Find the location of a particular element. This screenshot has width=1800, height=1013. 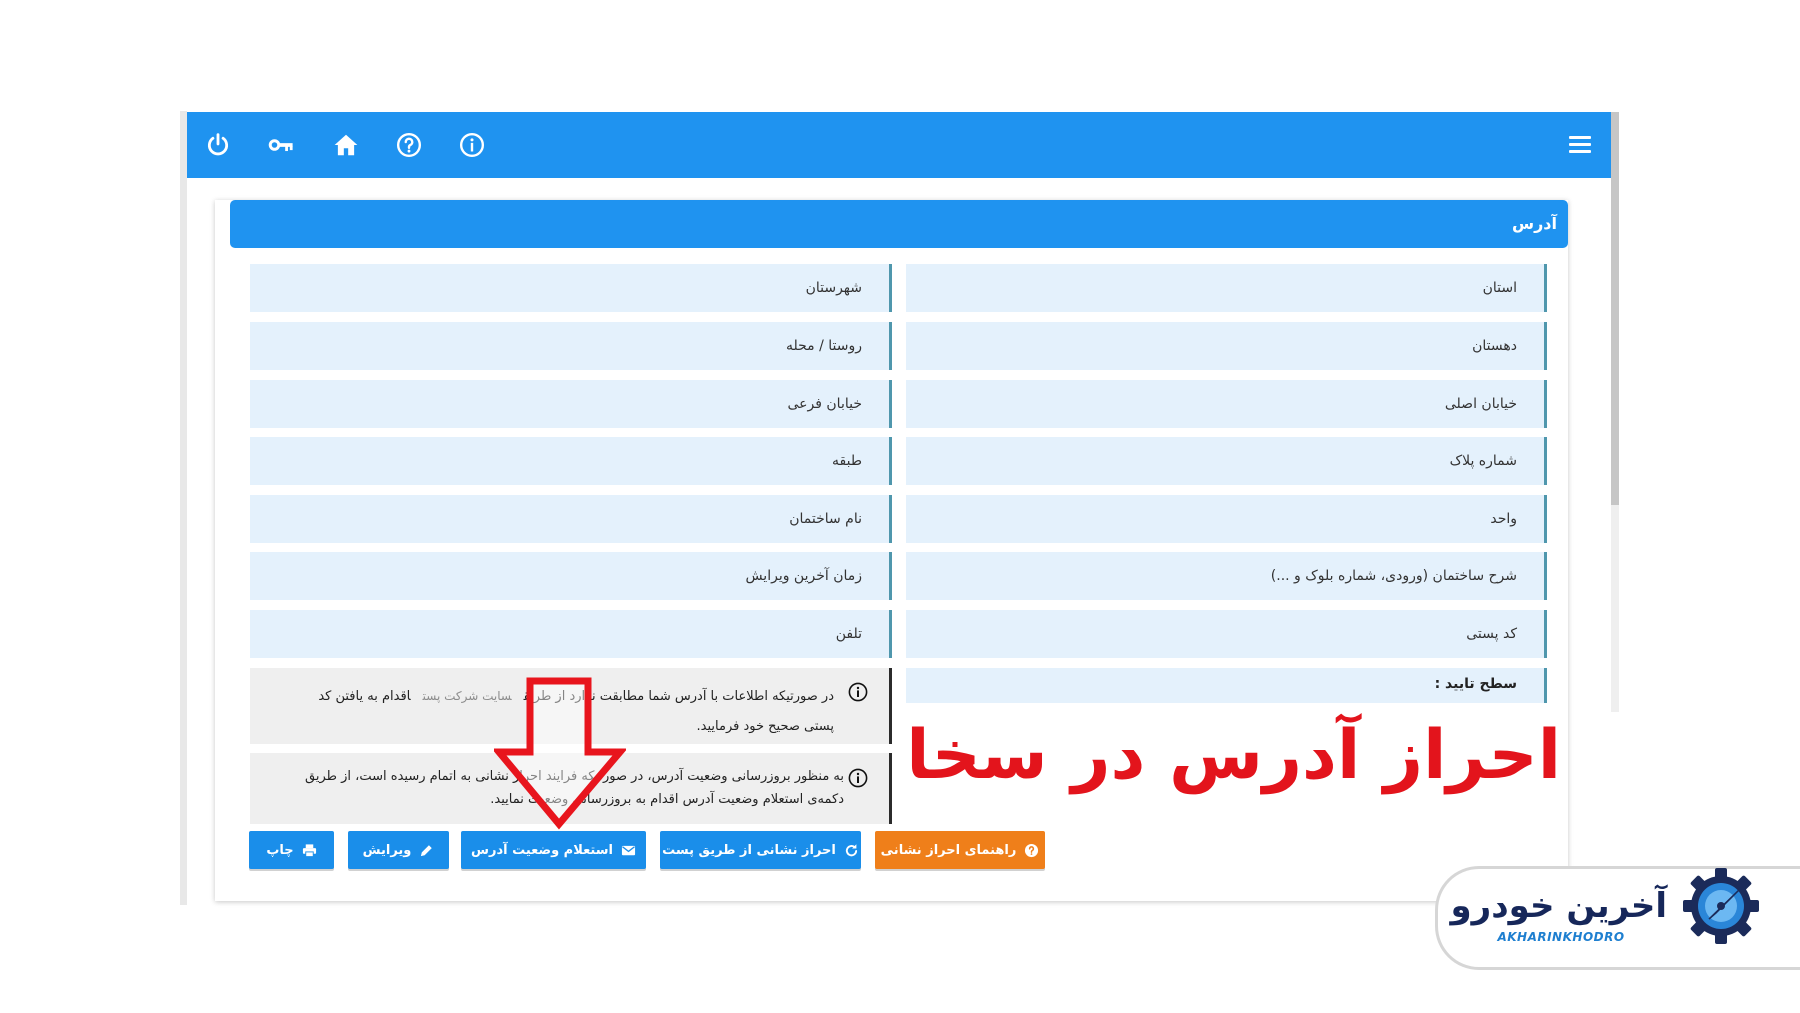

address-status-inquiry-button: استعلام وضعیت آدرس is located at coordinates (553, 850).